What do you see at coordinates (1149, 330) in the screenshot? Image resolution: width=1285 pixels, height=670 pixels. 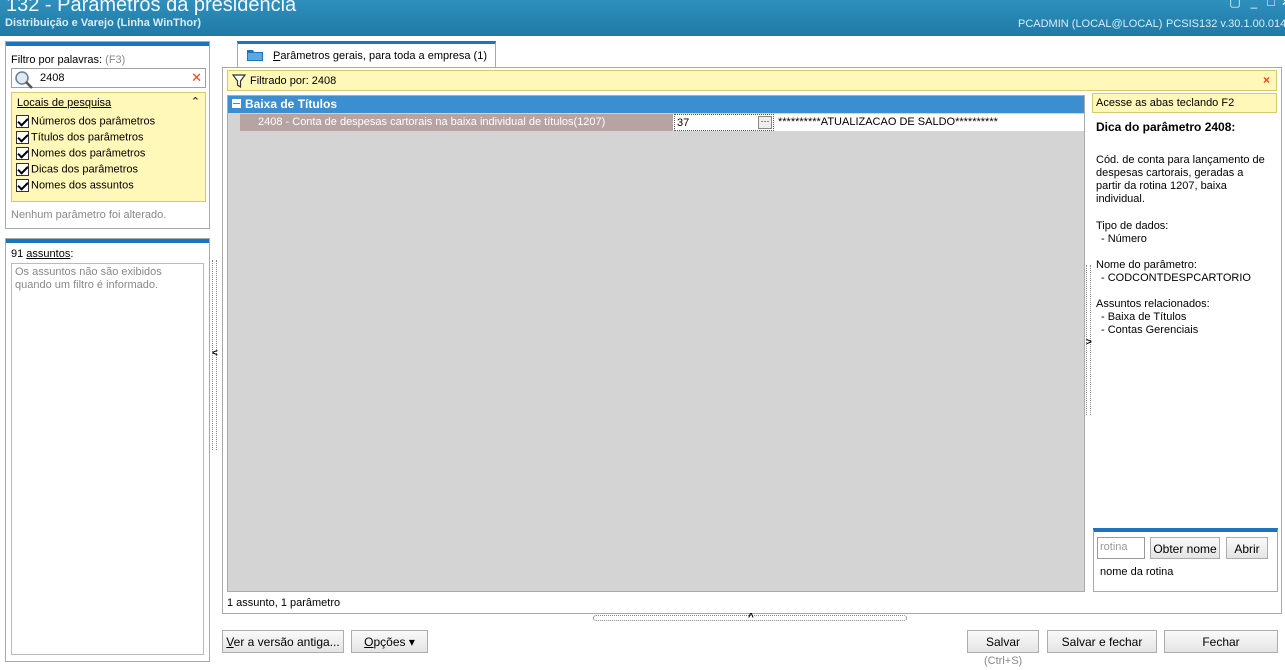 I see `related-subject: - Contas Gerenciais` at bounding box center [1149, 330].